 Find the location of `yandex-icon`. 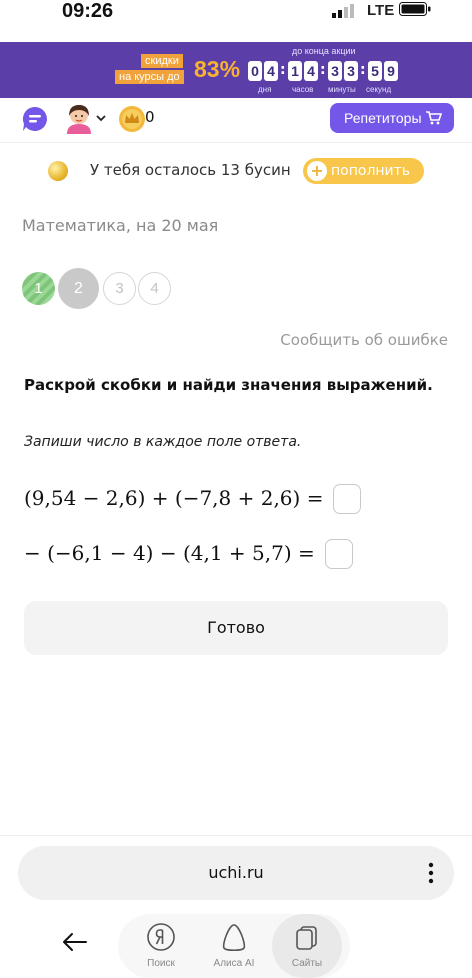

yandex-icon is located at coordinates (161, 937).